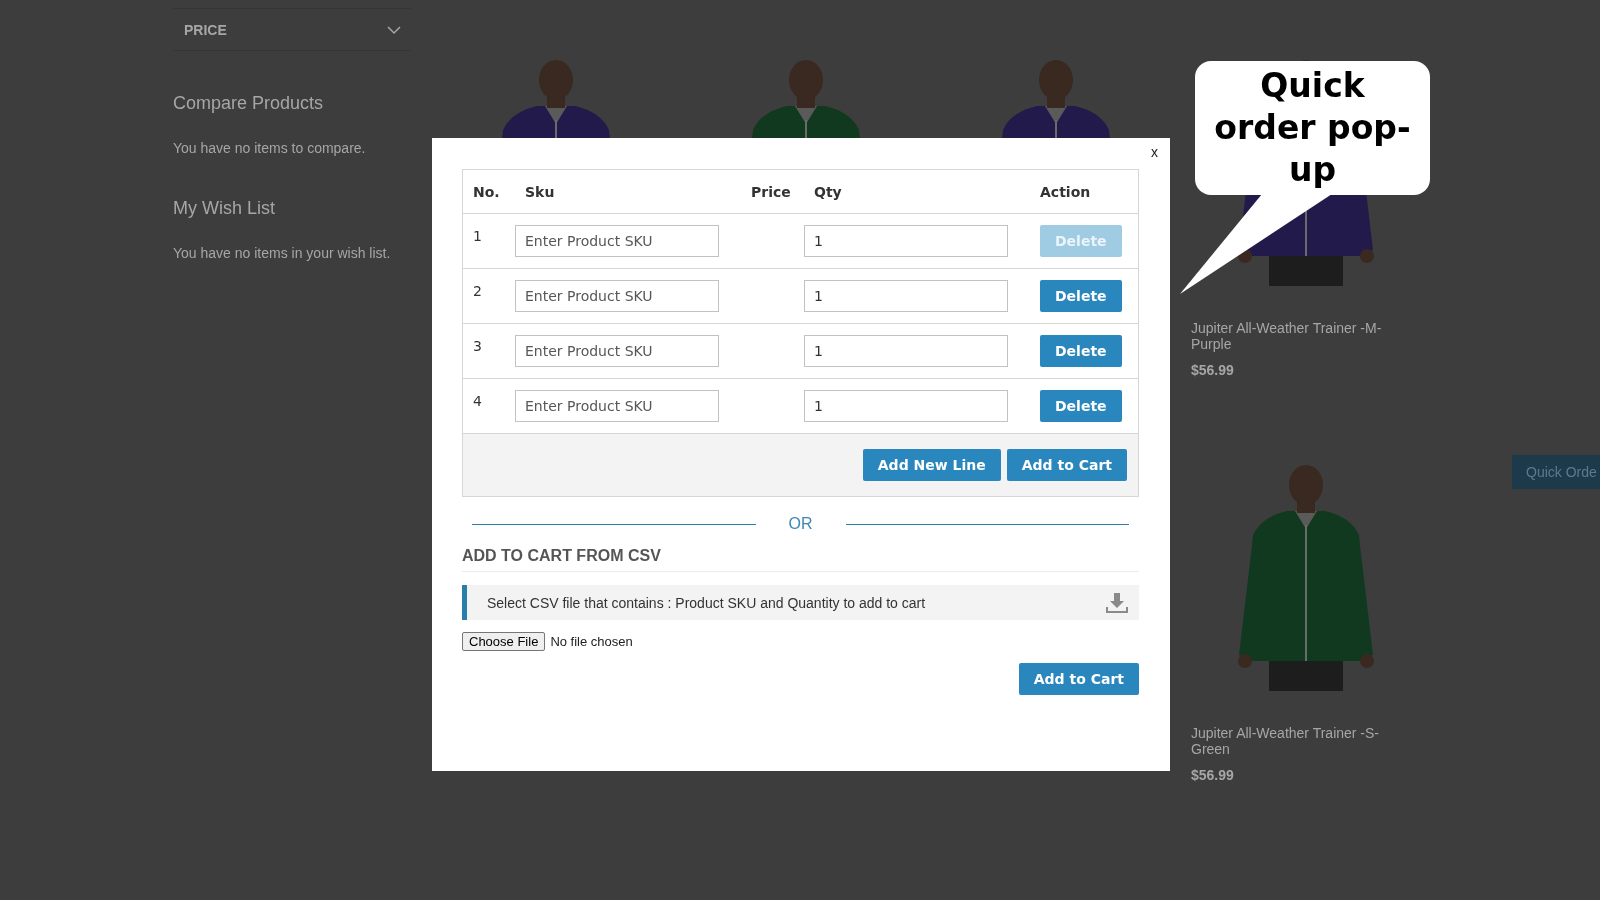 The width and height of the screenshot is (1600, 900). Describe the element at coordinates (249, 103) in the screenshot. I see `section-title: Compare Products` at that location.